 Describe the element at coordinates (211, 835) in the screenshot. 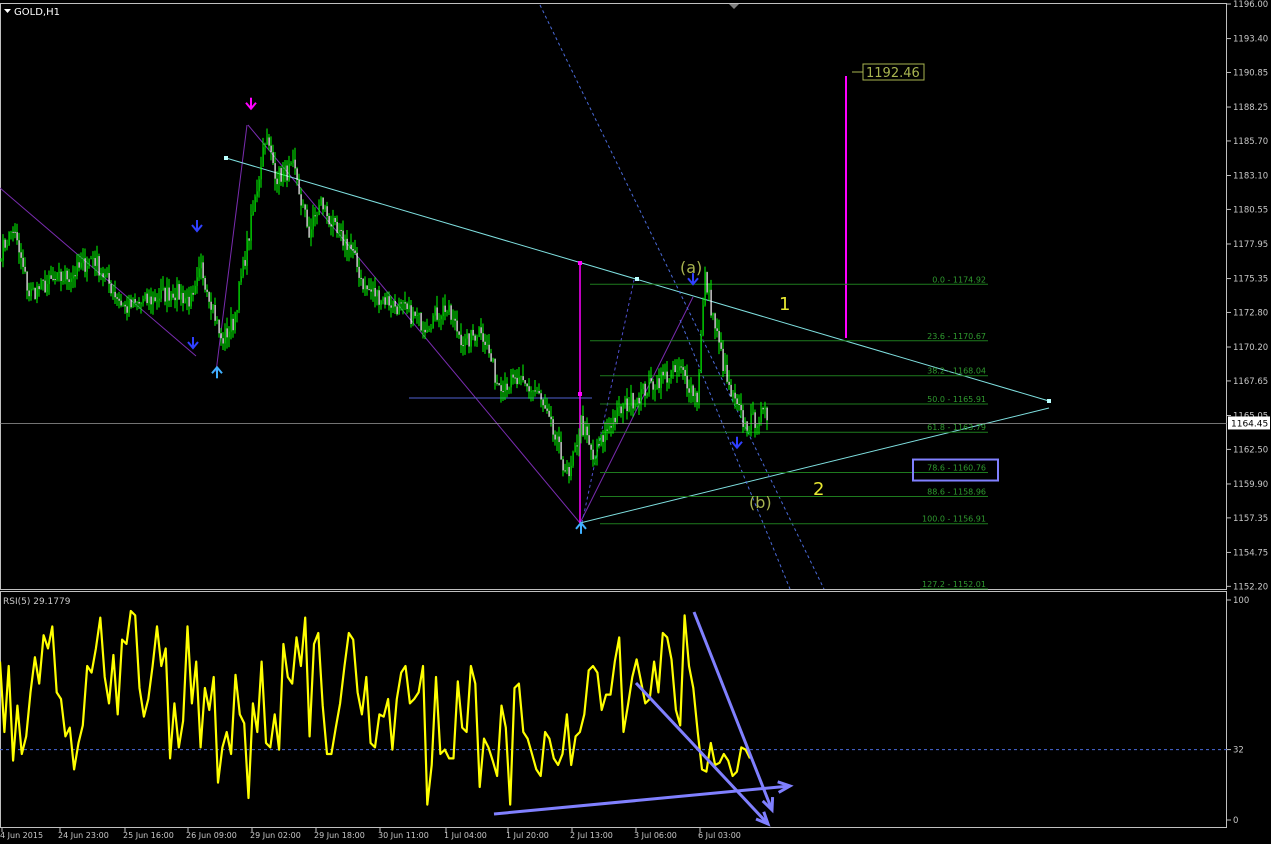

I see `x-tick-label: 26 Jun 09:00` at that location.